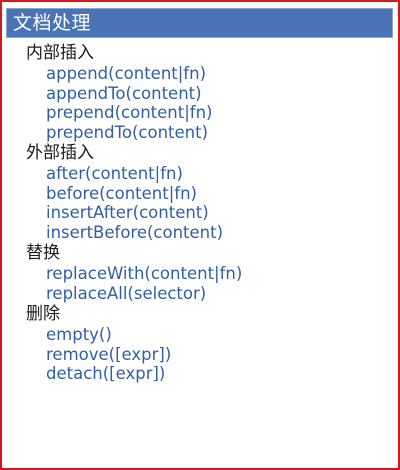  What do you see at coordinates (200, 133) in the screenshot?
I see `link-prepend-to: prependTo(content)` at bounding box center [200, 133].